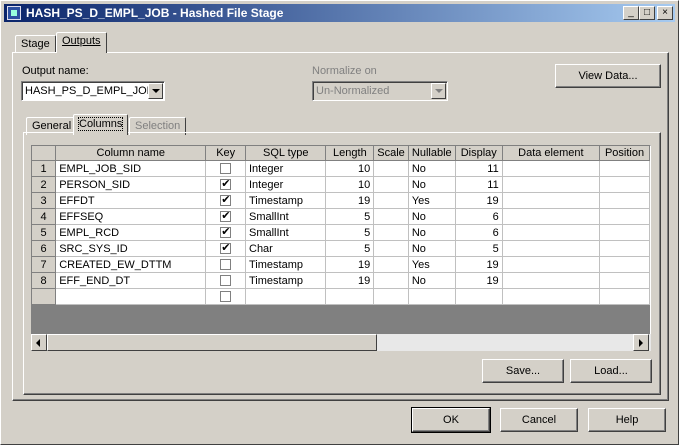 Image resolution: width=679 pixels, height=445 pixels. I want to click on column-name-cell: SRC_SYS_ID, so click(131, 248).